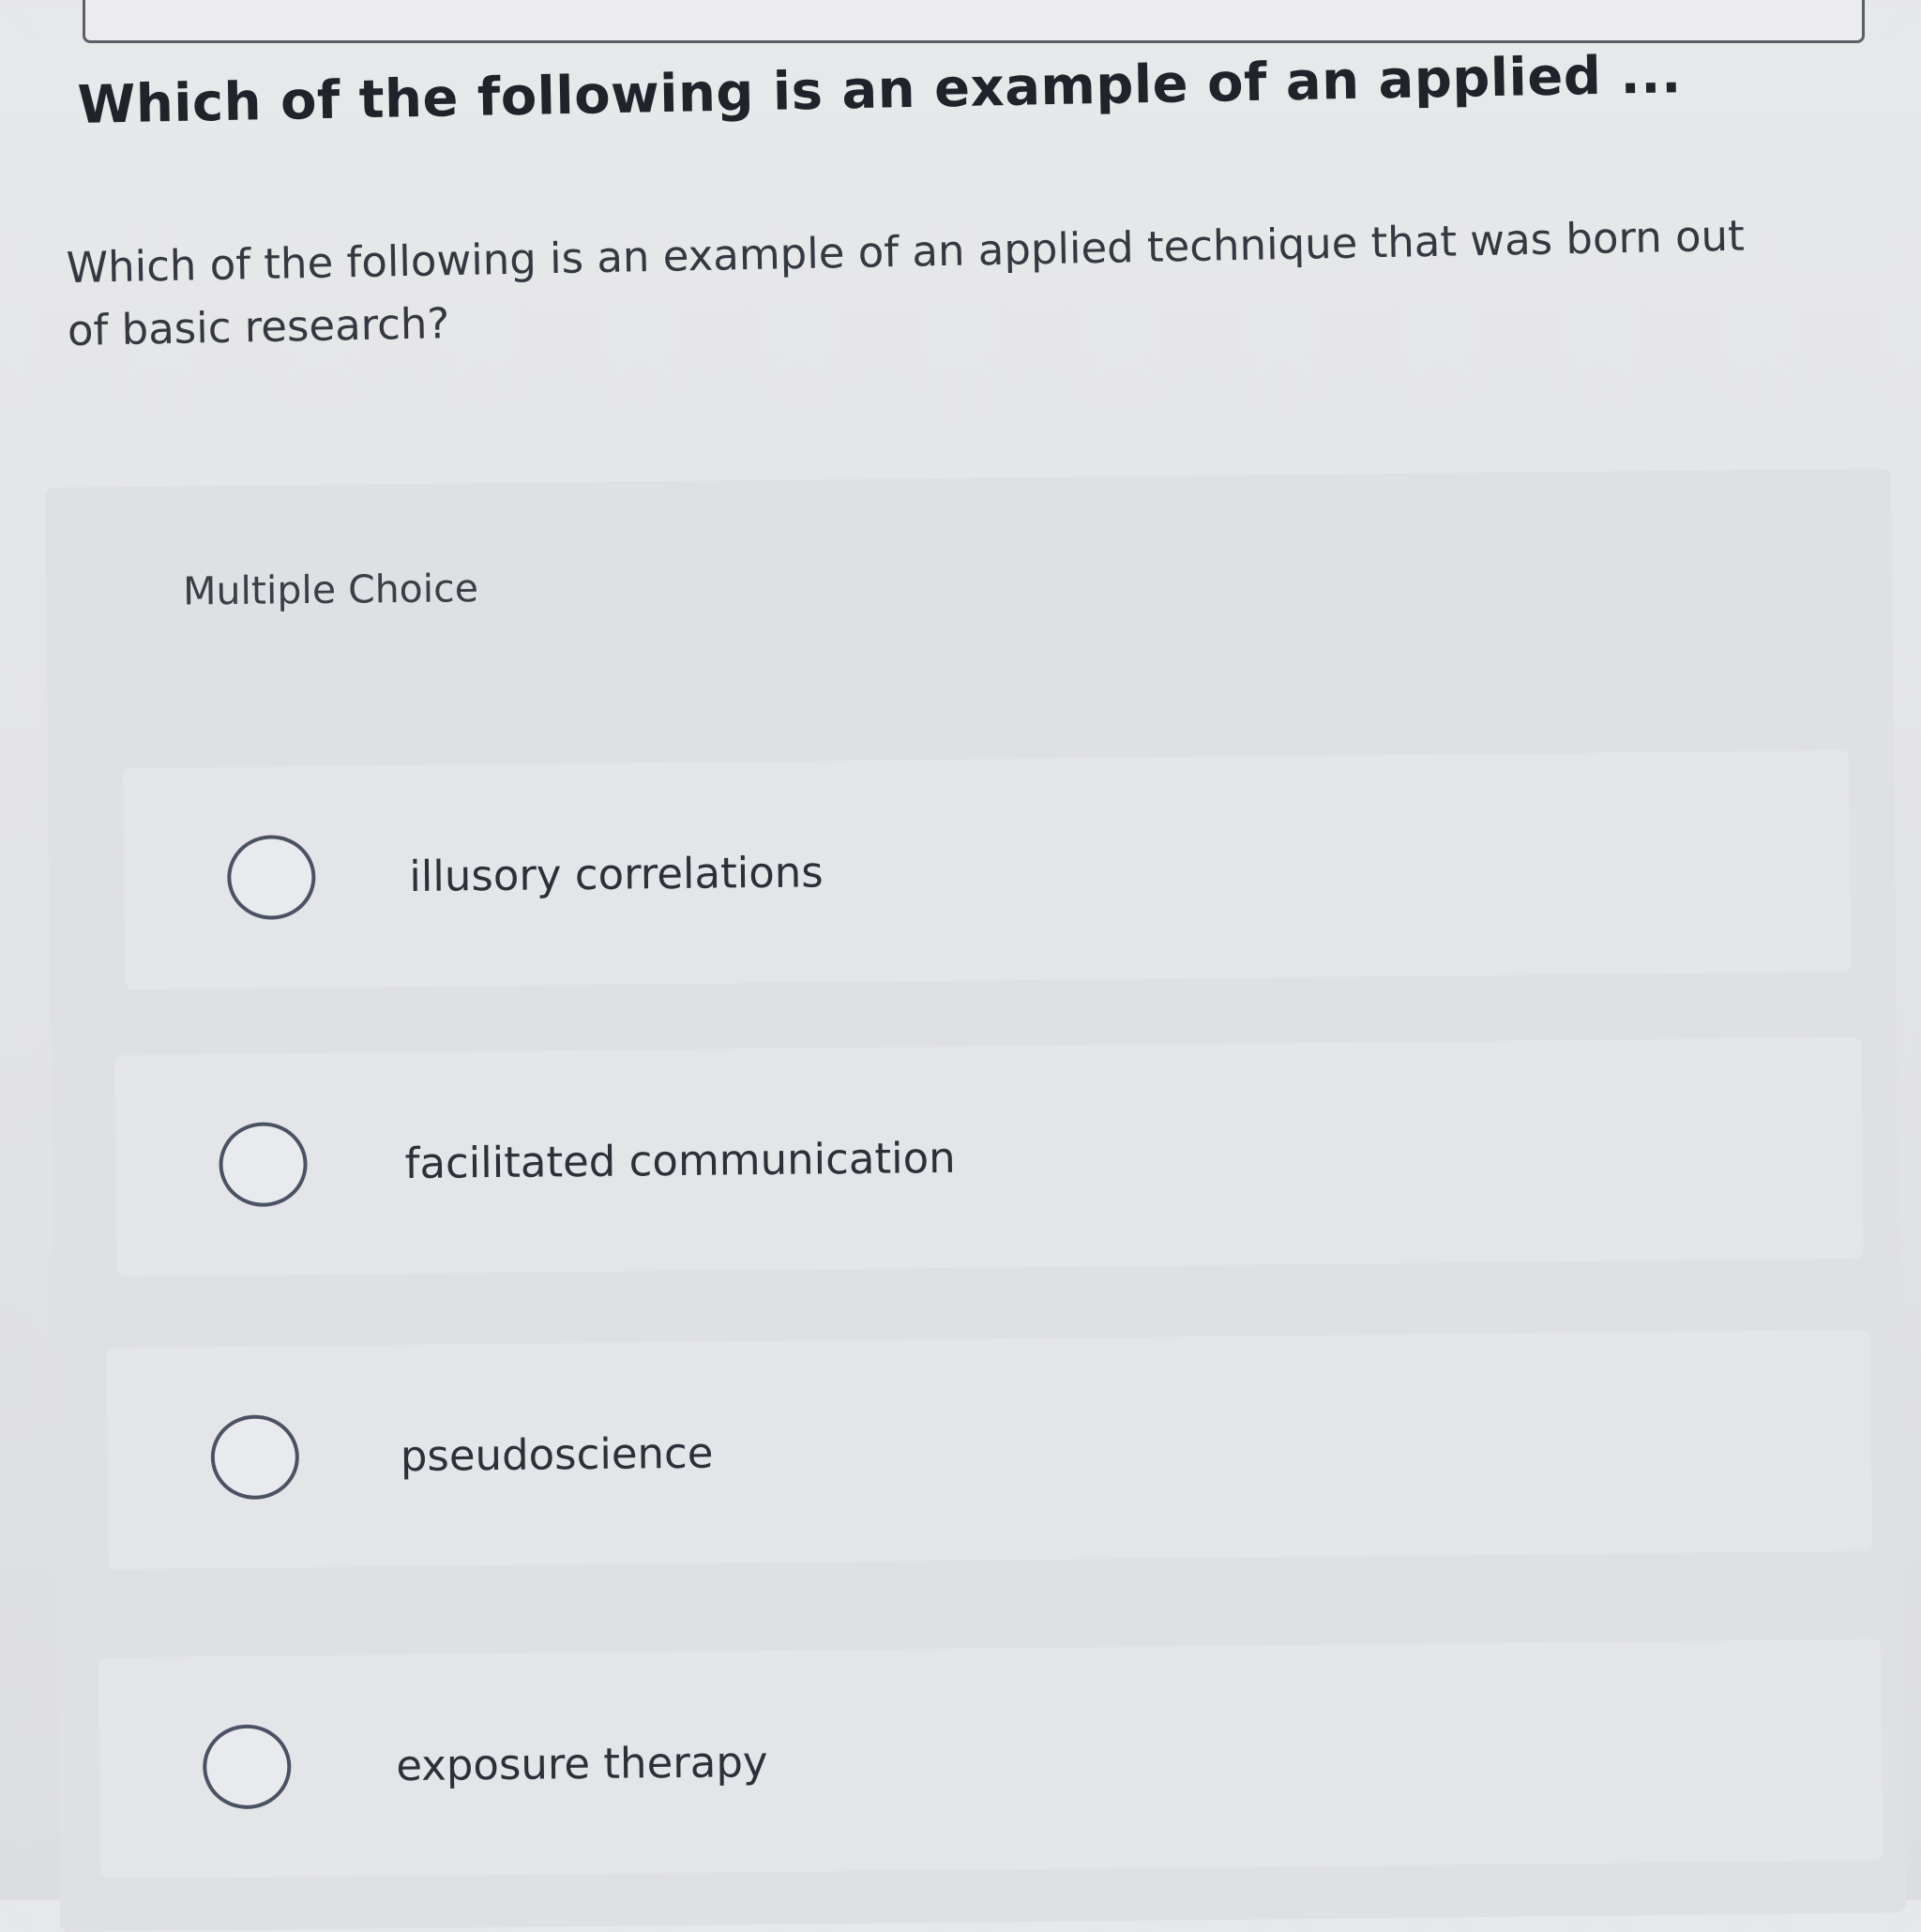 The width and height of the screenshot is (1921, 1932). I want to click on choice-option-illusory-correlations: illusory correlations, so click(988, 869).